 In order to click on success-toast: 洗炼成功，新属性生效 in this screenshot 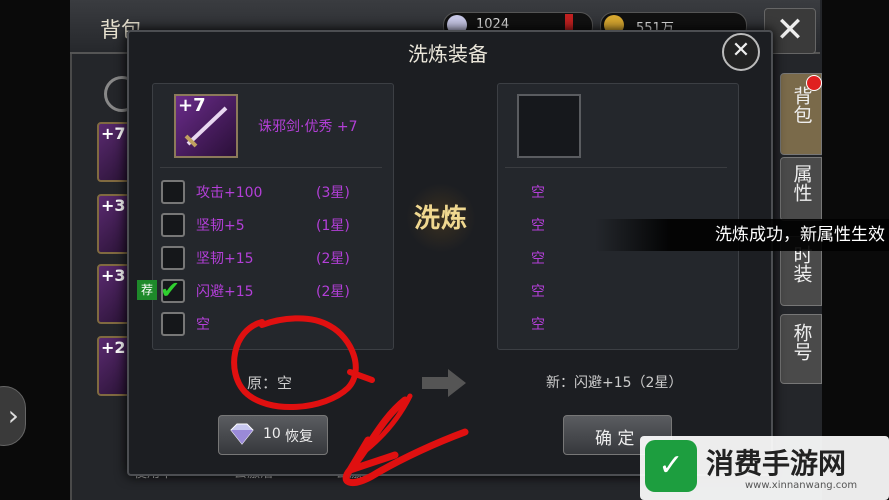, I will do `click(742, 235)`.